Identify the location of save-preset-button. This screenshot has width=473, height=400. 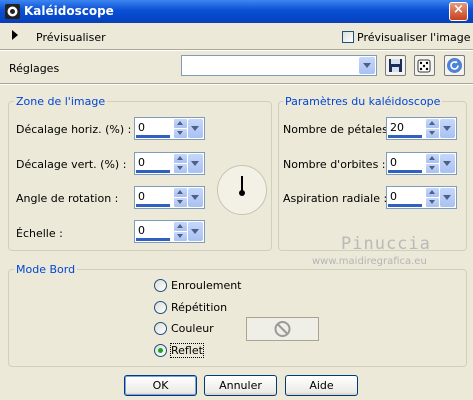
(395, 65).